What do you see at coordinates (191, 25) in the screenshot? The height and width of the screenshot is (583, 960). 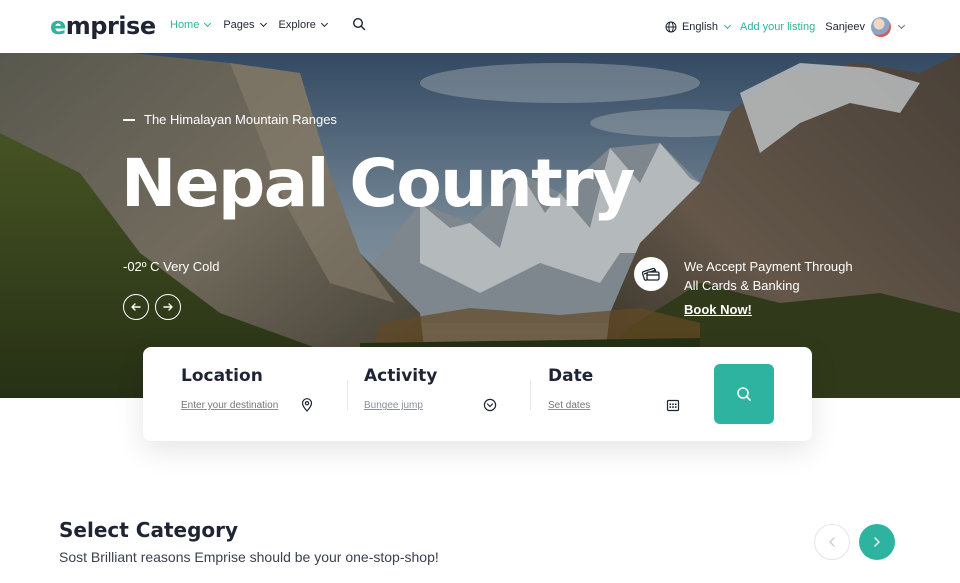 I see `nav-home: Home` at bounding box center [191, 25].